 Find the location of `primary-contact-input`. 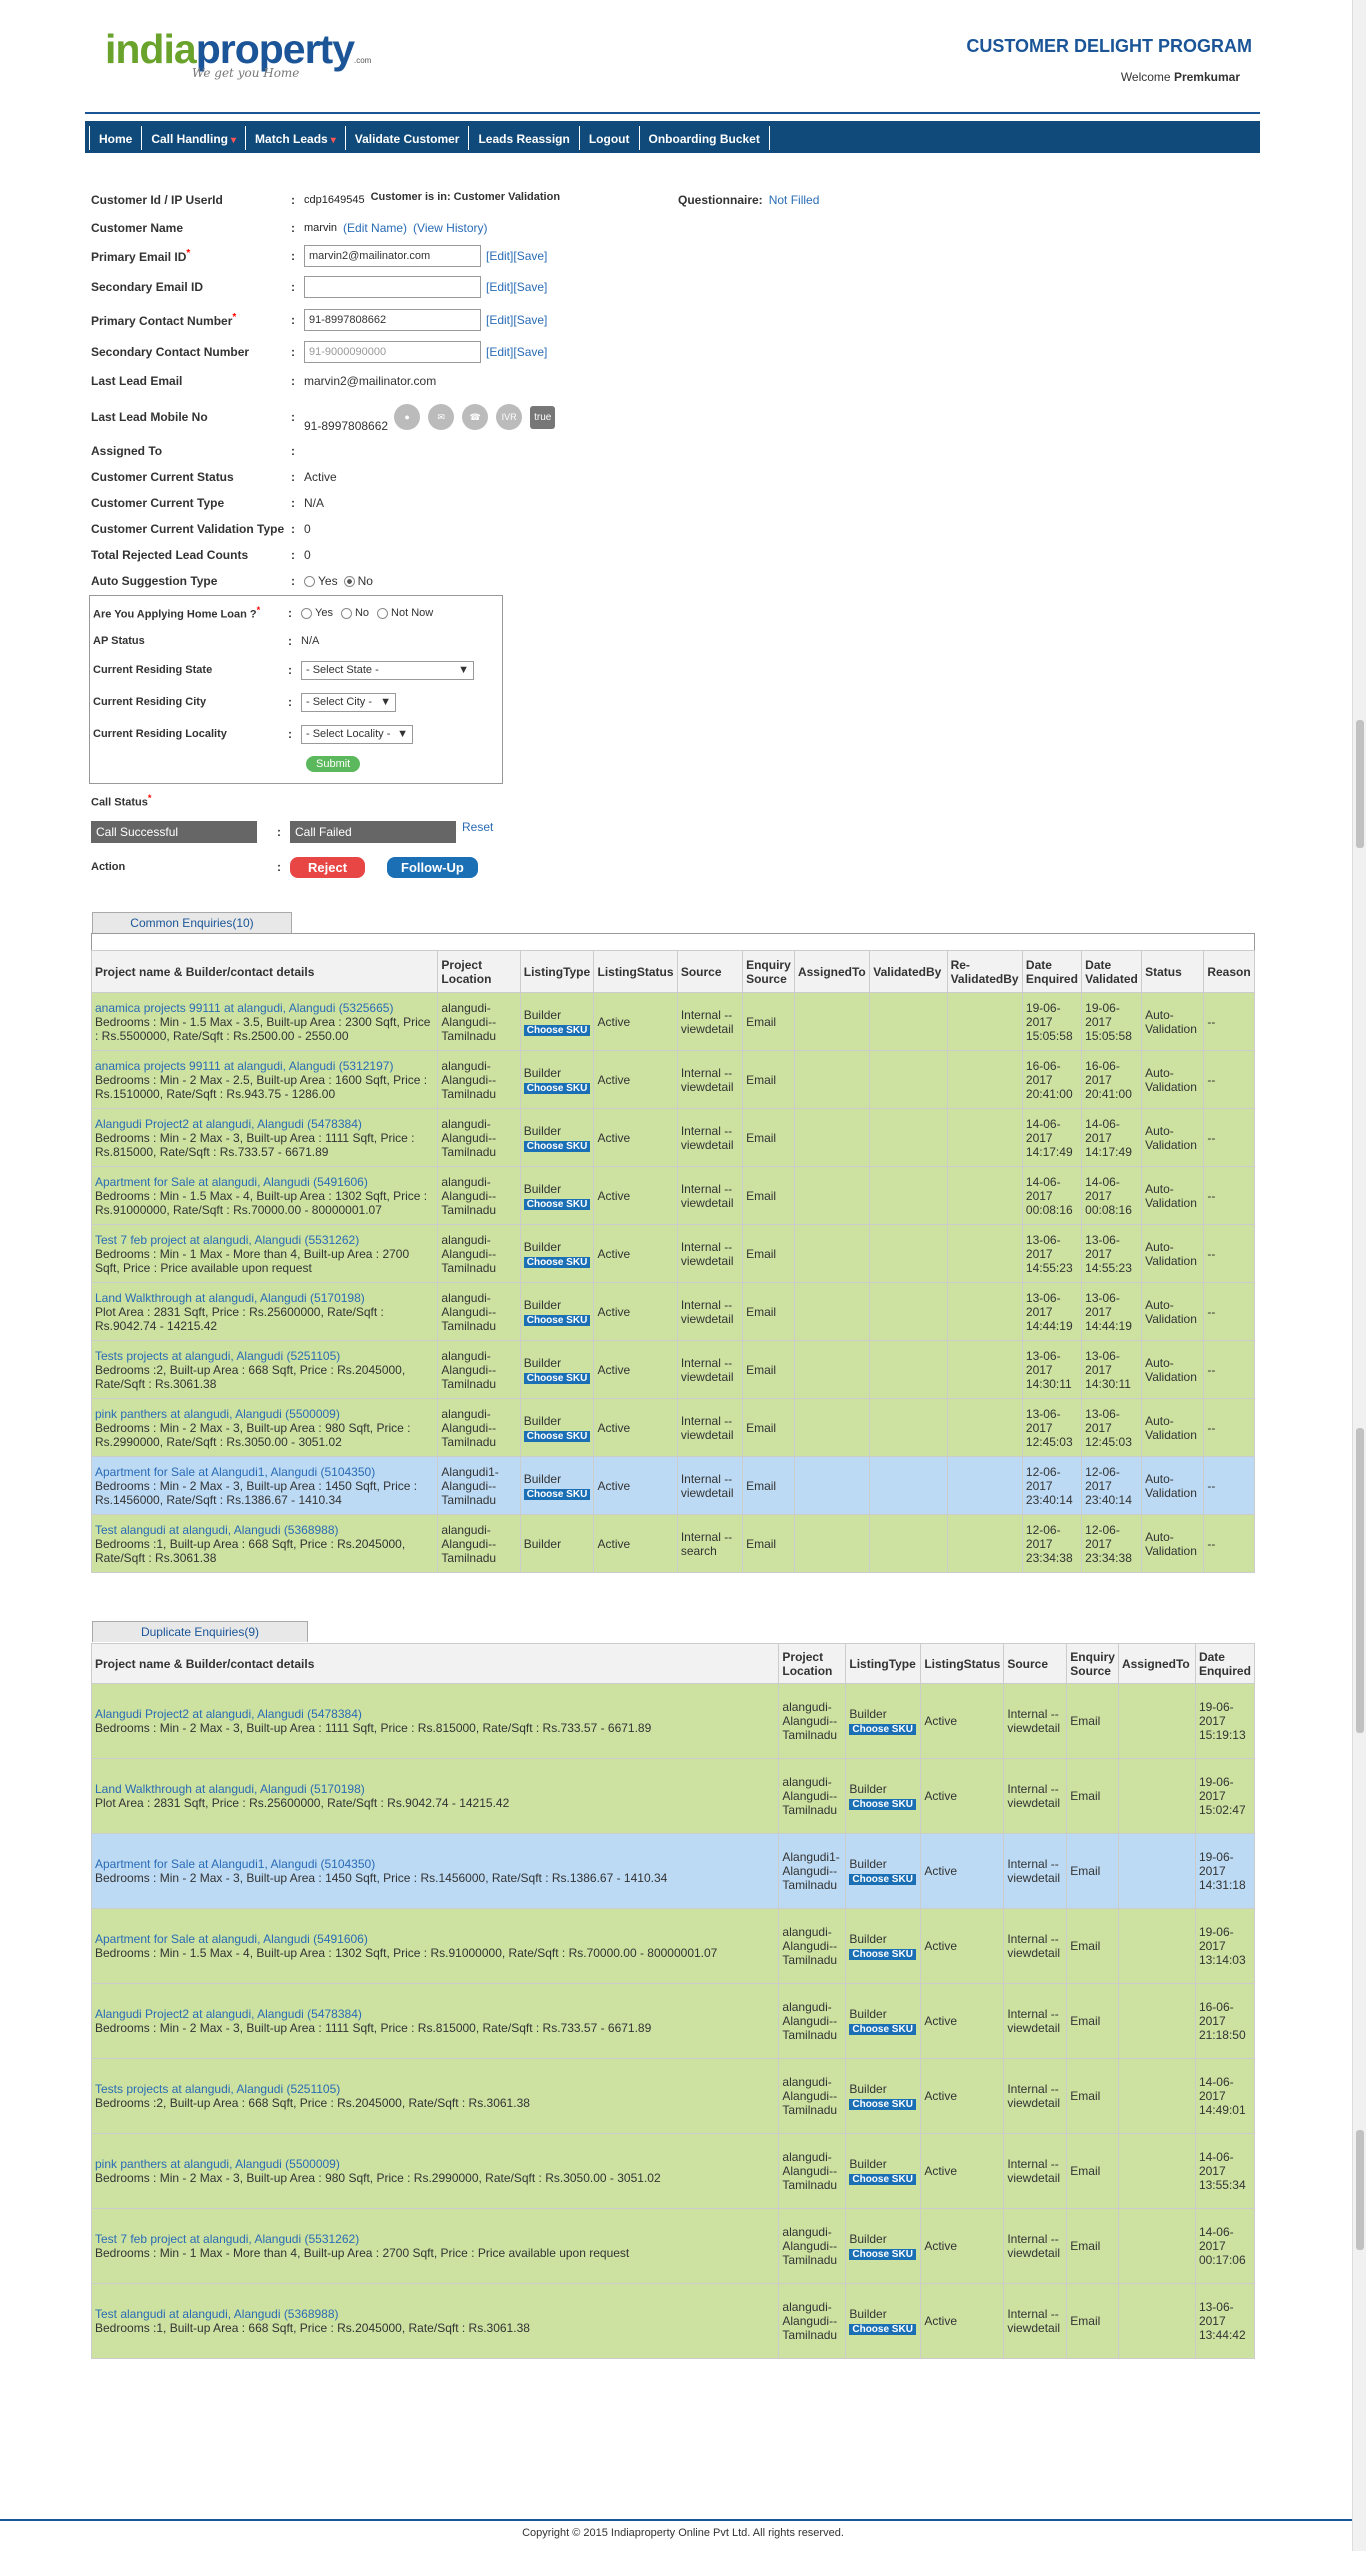

primary-contact-input is located at coordinates (392, 320).